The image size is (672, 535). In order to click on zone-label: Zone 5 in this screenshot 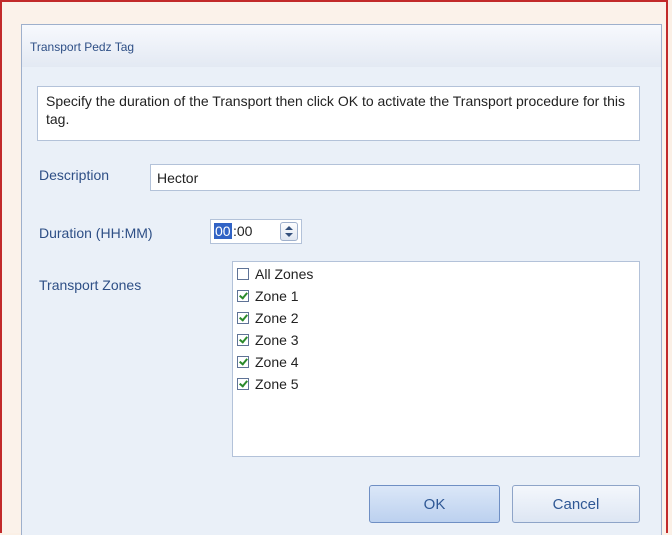, I will do `click(277, 384)`.